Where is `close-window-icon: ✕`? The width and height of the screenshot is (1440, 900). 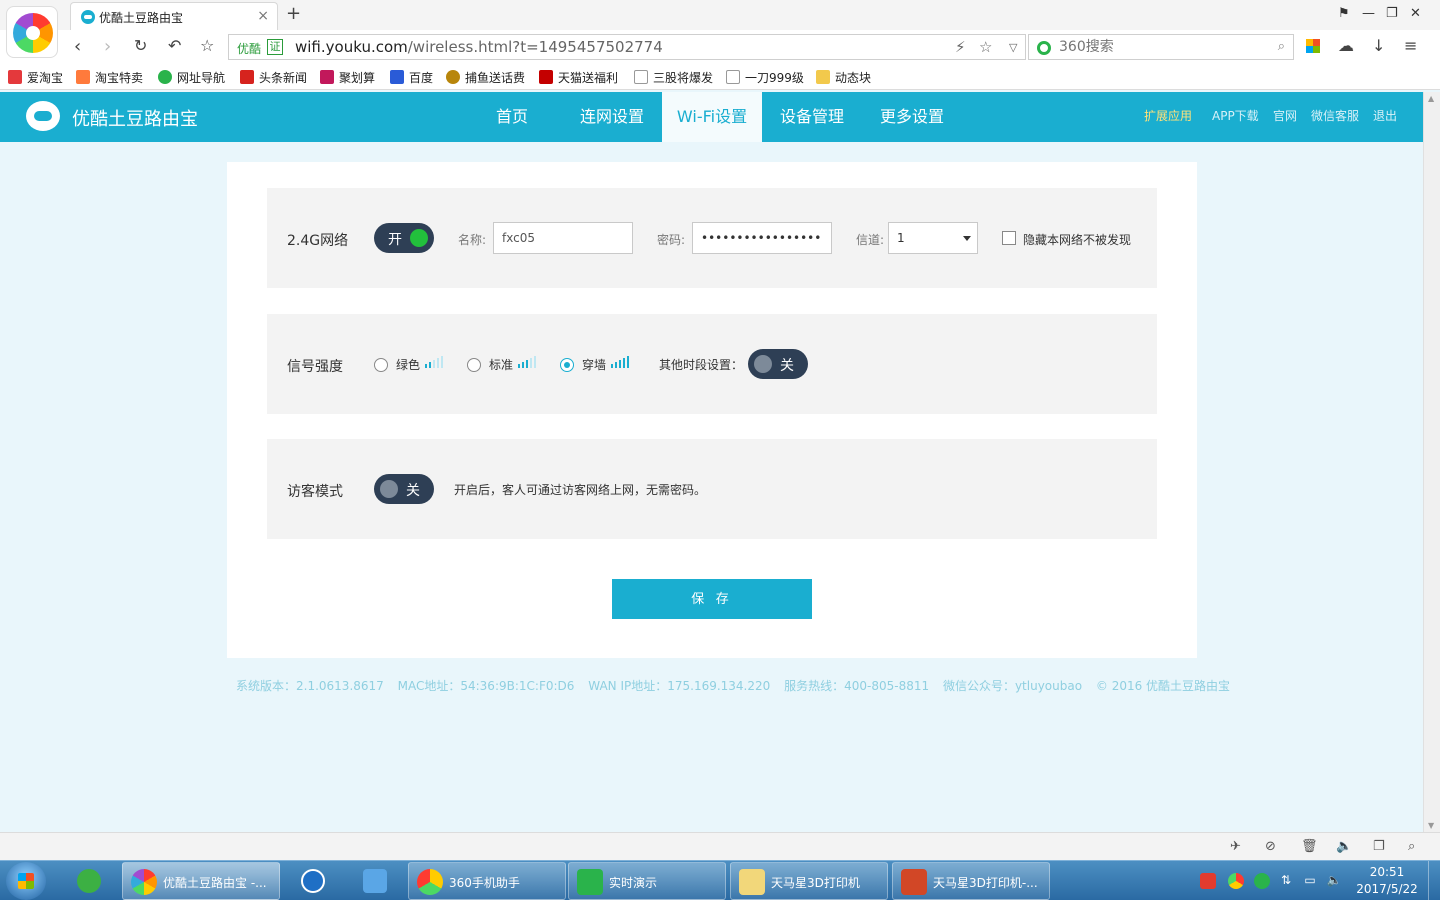
close-window-icon: ✕ is located at coordinates (1415, 13).